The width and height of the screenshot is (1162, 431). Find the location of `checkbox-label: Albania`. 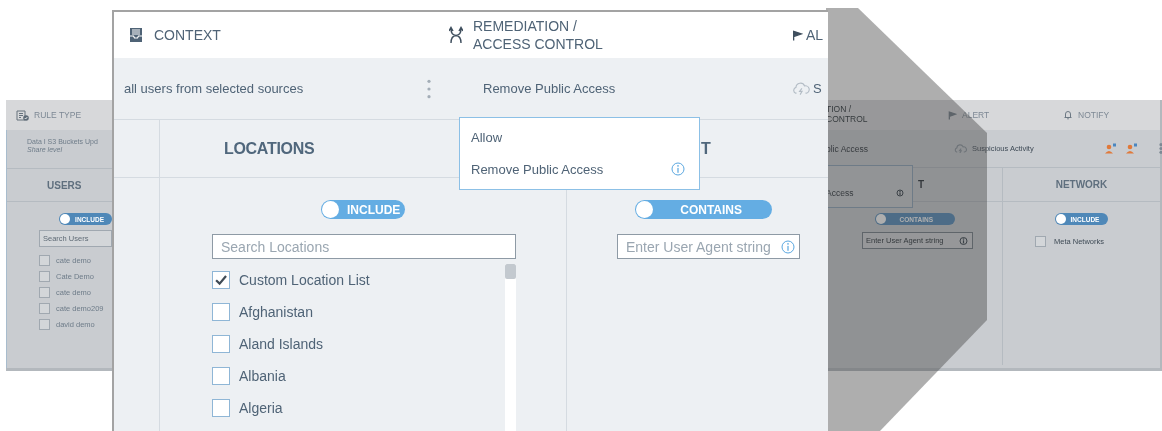

checkbox-label: Albania is located at coordinates (262, 376).